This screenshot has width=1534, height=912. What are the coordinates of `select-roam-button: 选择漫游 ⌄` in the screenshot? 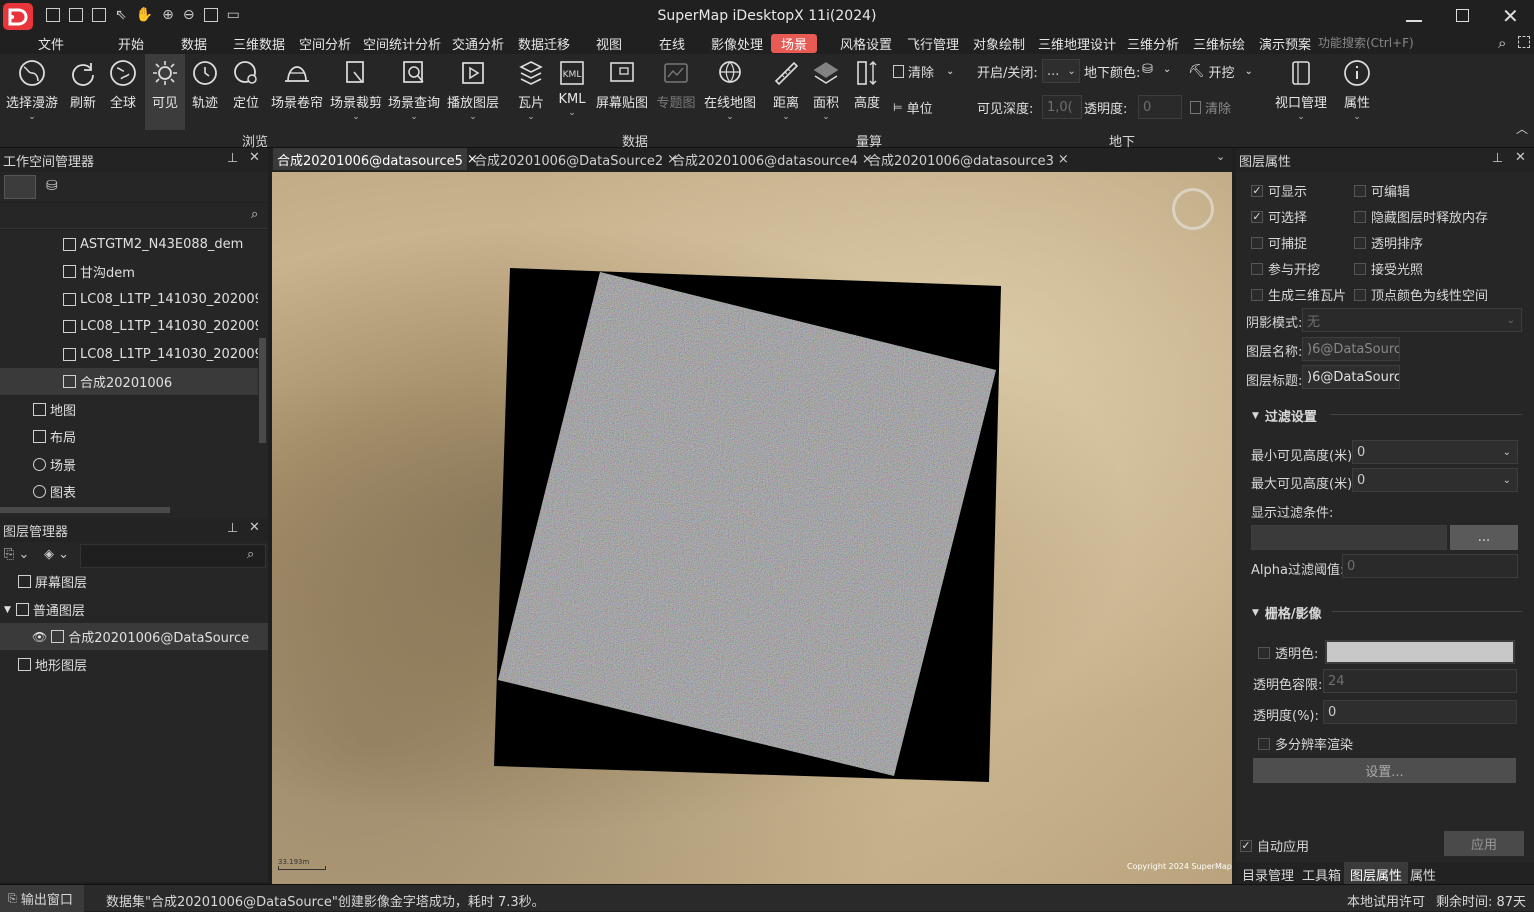 It's located at (32, 92).